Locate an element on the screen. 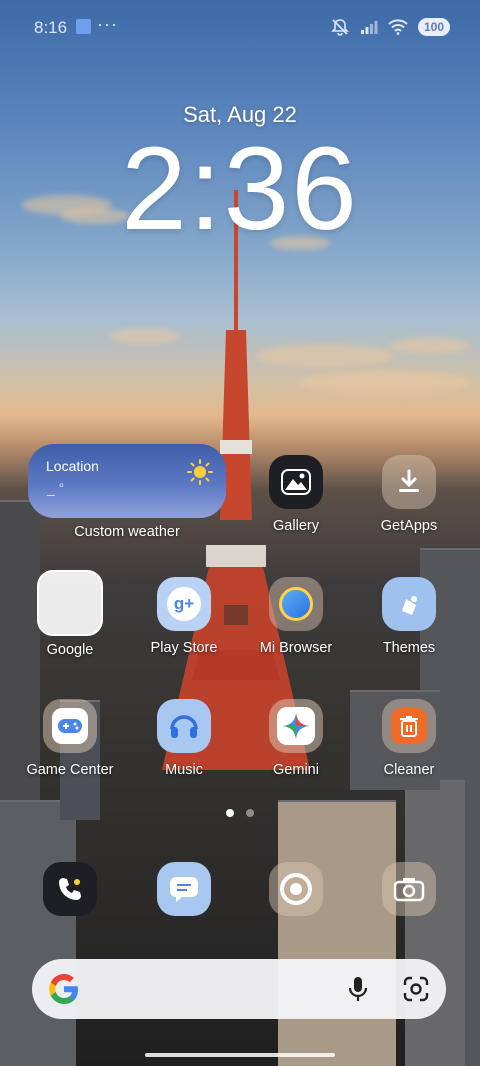 The width and height of the screenshot is (480, 1066). gemini-icon is located at coordinates (296, 726).